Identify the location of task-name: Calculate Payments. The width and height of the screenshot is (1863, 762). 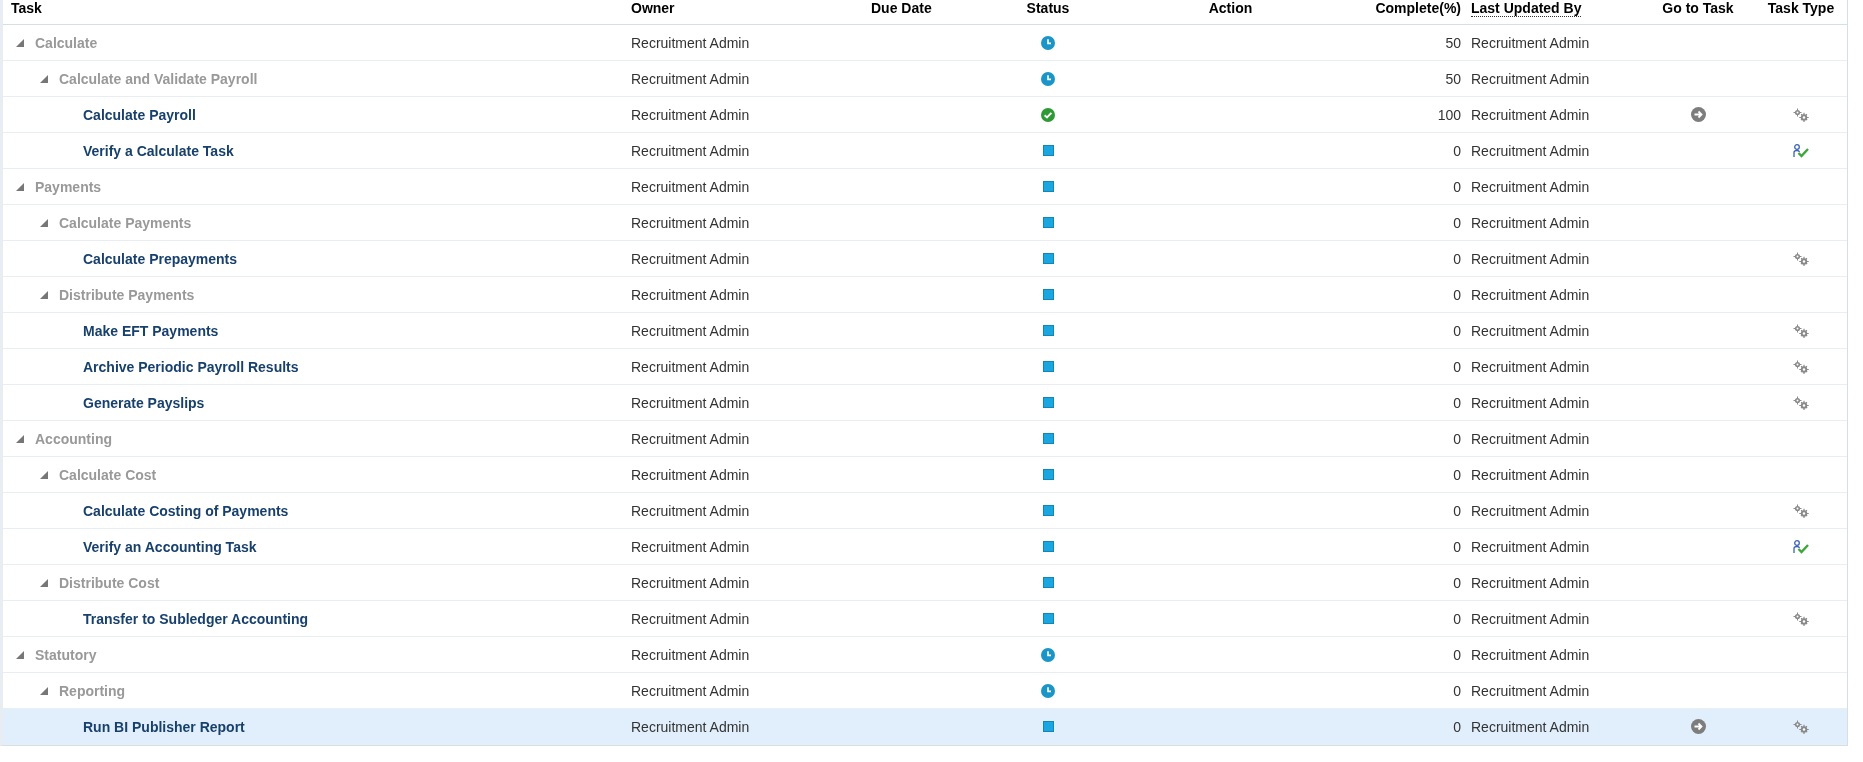
(125, 222).